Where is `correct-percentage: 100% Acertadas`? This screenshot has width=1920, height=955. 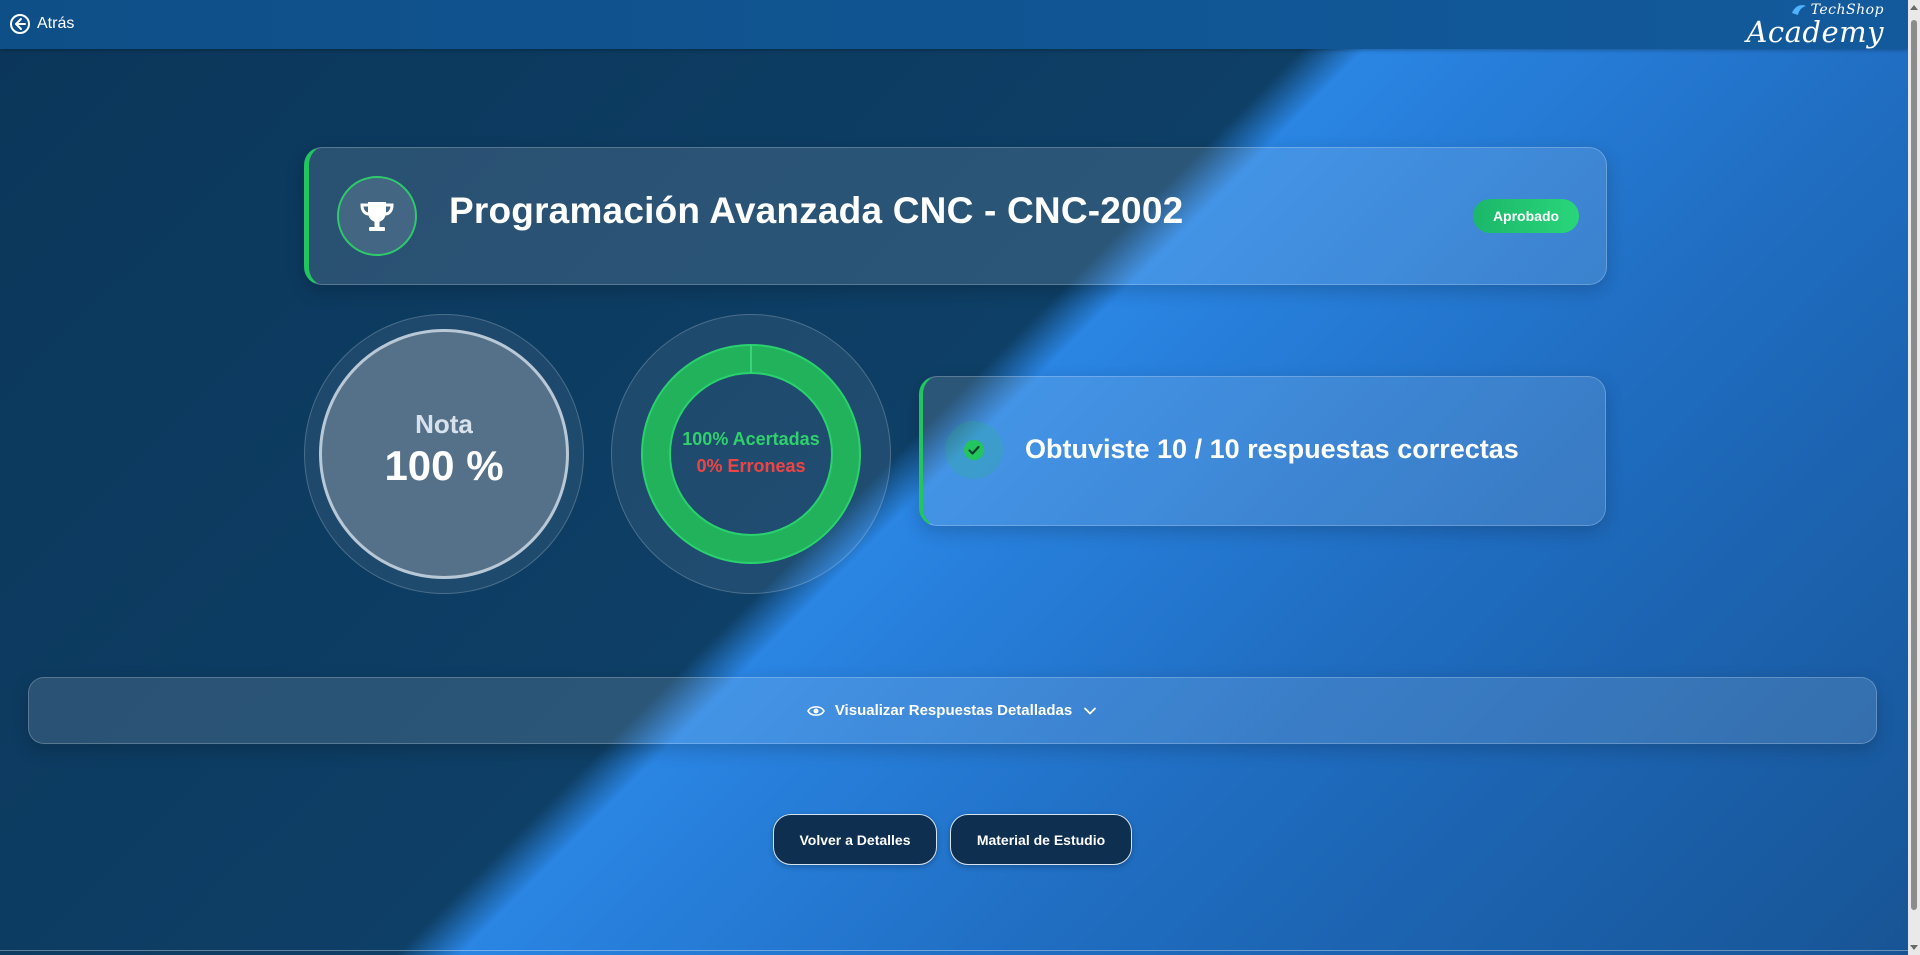 correct-percentage: 100% Acertadas is located at coordinates (751, 439).